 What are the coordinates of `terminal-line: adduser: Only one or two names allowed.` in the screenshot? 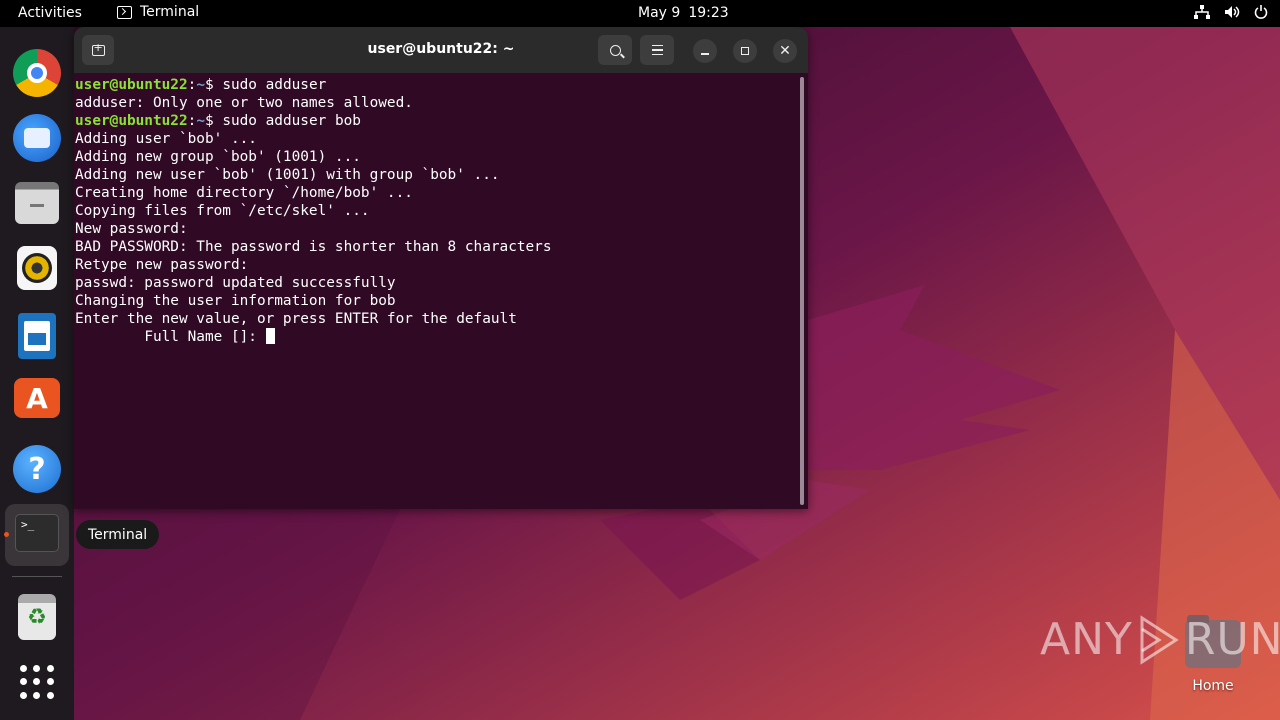 It's located at (435, 103).